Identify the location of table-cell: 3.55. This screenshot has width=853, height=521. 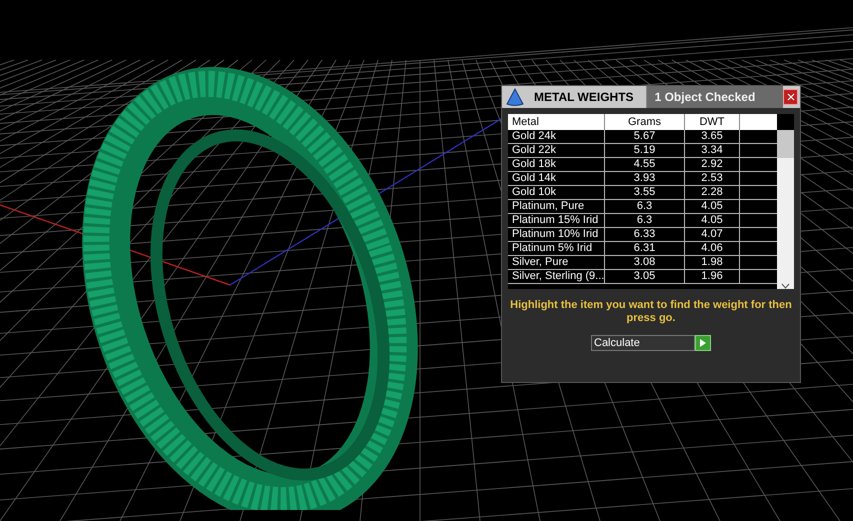
(645, 192).